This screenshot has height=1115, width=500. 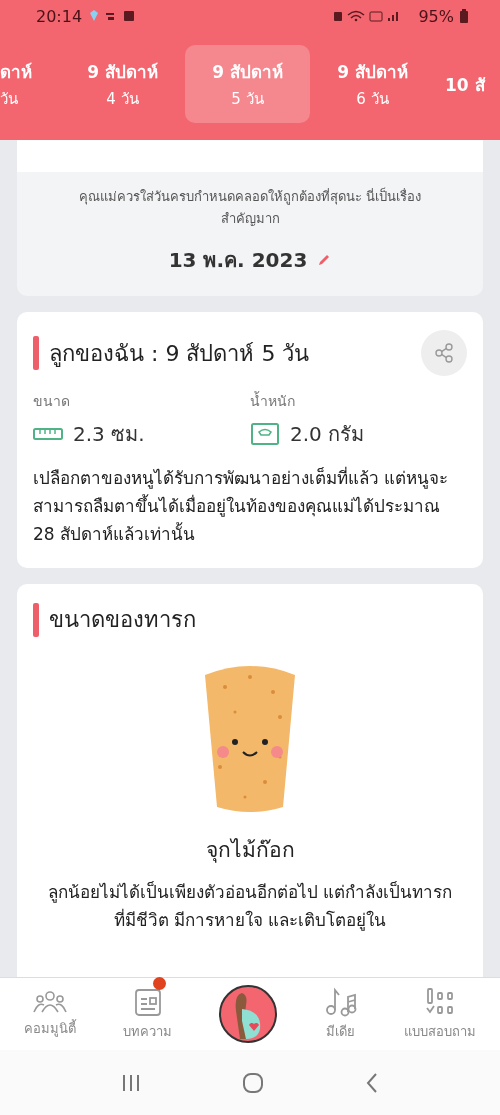 I want to click on quiz-icon, so click(x=440, y=1001).